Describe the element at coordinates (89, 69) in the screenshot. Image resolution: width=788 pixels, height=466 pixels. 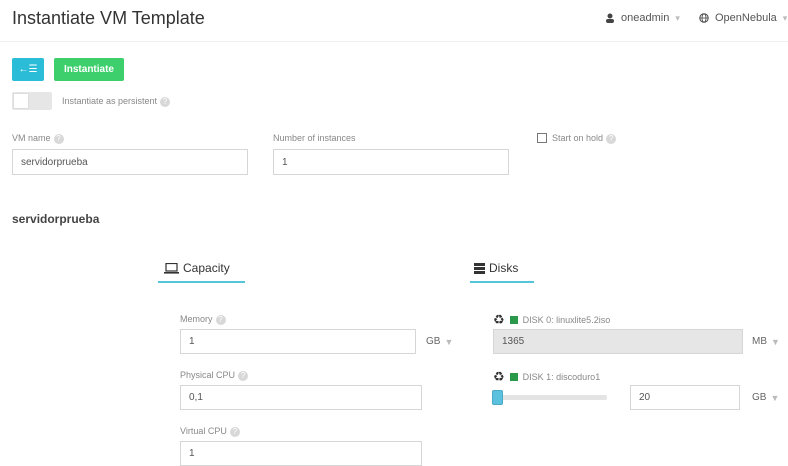
I see `instantiate-button: Instantiate` at that location.